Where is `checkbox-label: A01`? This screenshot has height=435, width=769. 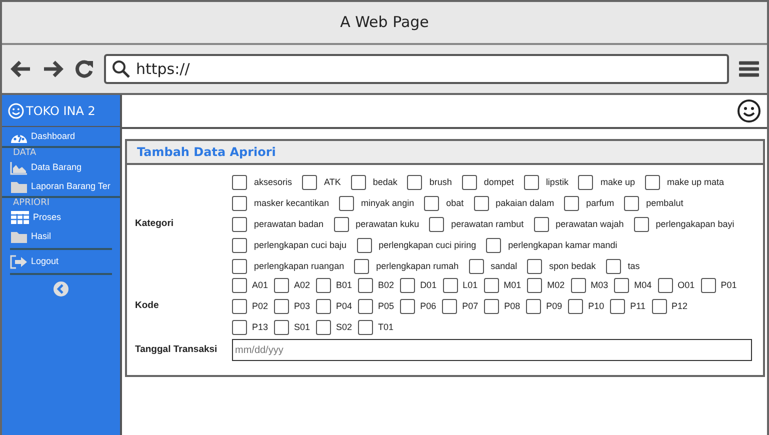
checkbox-label: A01 is located at coordinates (260, 285).